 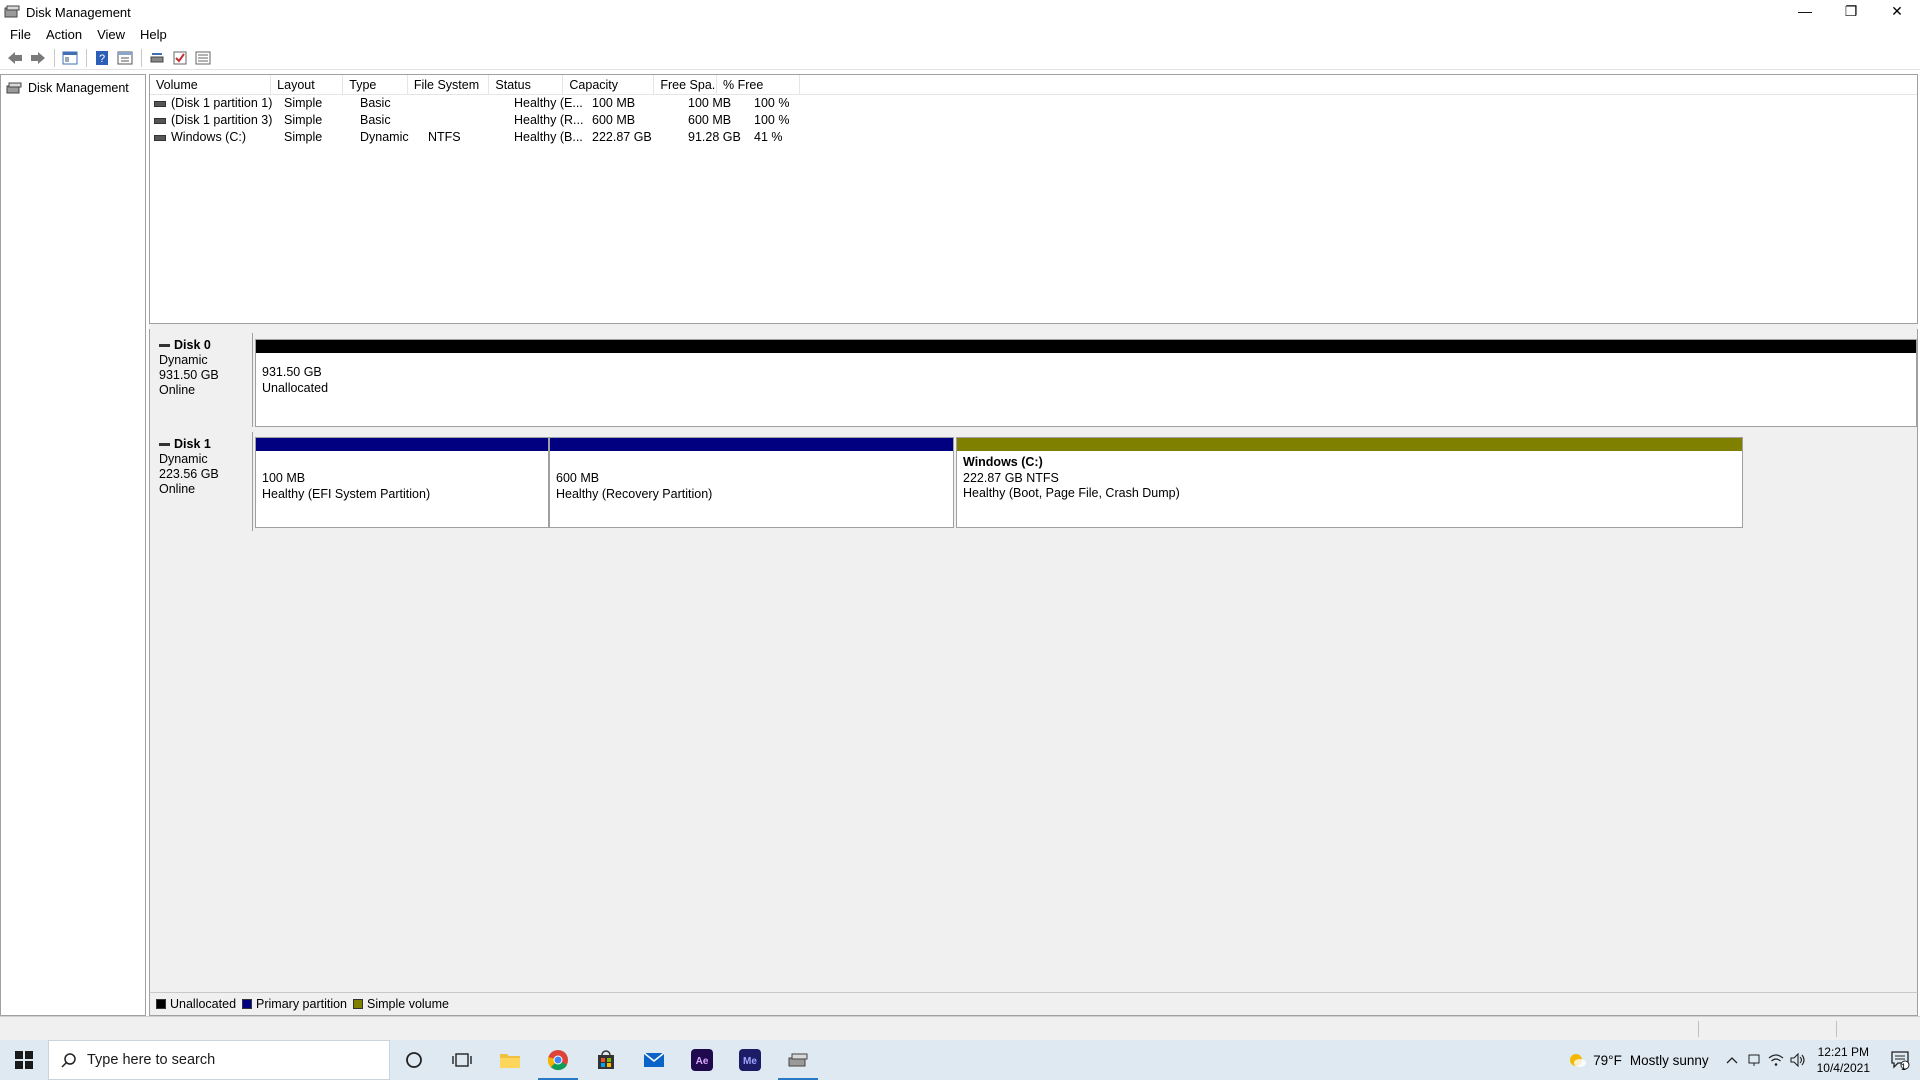 What do you see at coordinates (750, 1060) in the screenshot?
I see `media-encoder-icon: Me` at bounding box center [750, 1060].